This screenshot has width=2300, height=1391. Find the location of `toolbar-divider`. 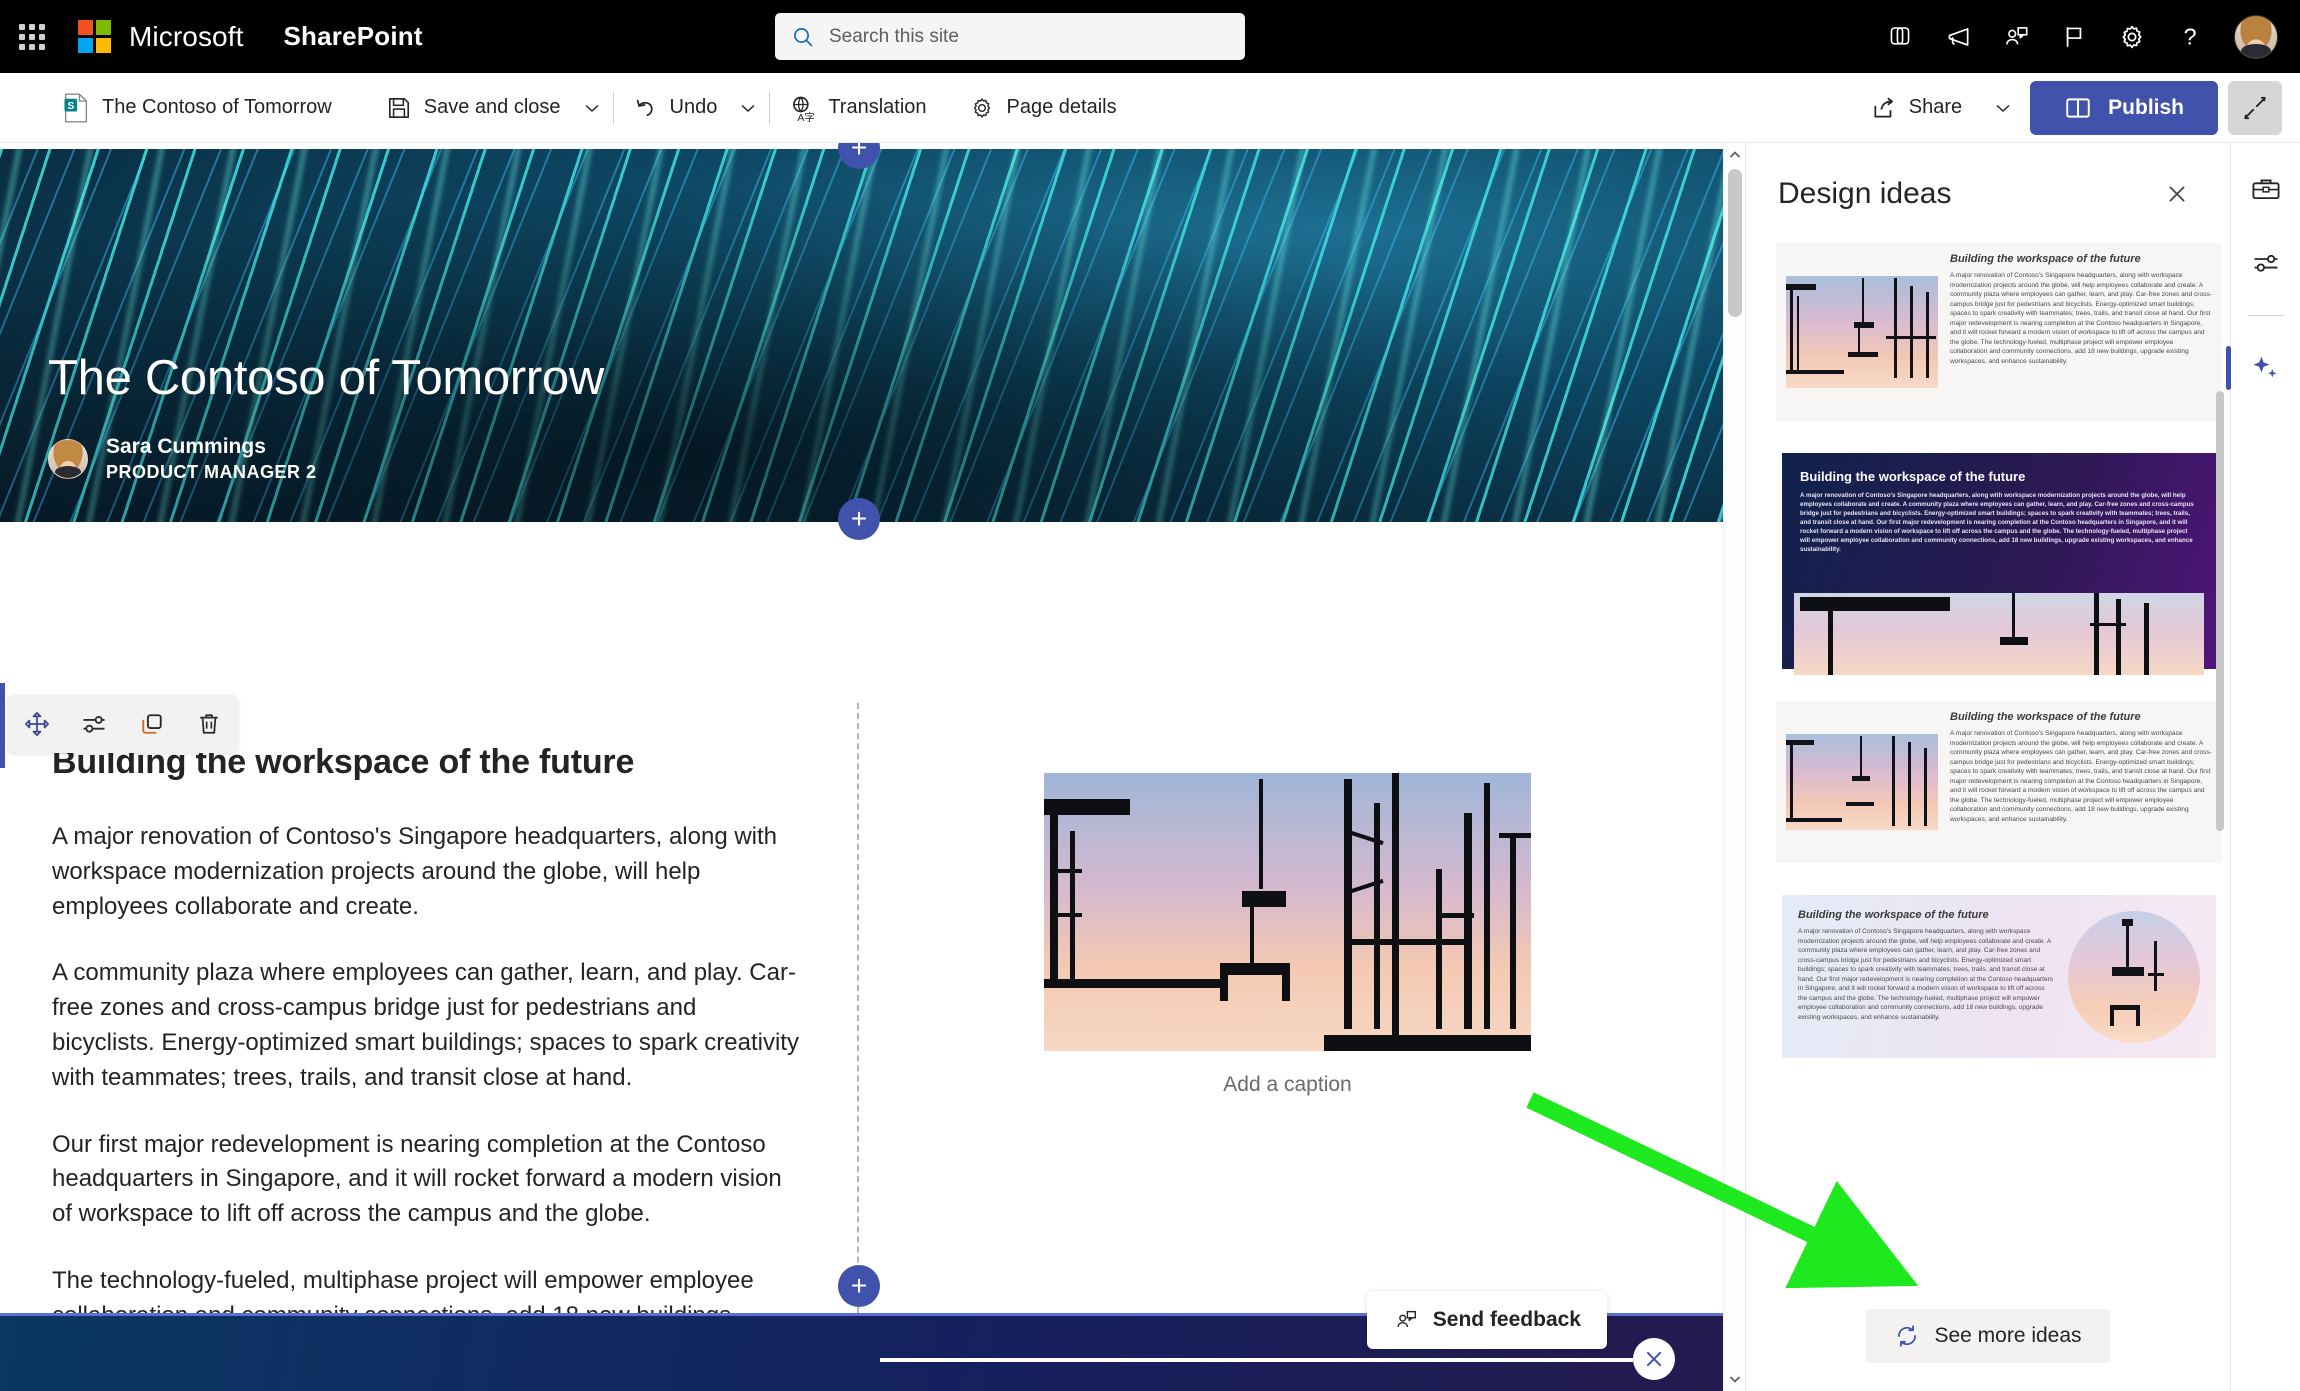

toolbar-divider is located at coordinates (613, 107).